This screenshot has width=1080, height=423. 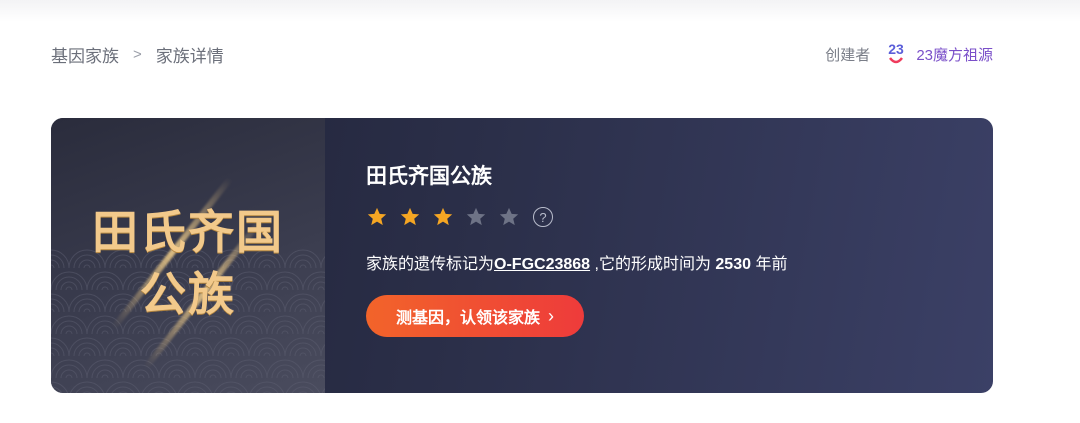 What do you see at coordinates (653, 264) in the screenshot?
I see `desc-middle: ,它的形成时间为` at bounding box center [653, 264].